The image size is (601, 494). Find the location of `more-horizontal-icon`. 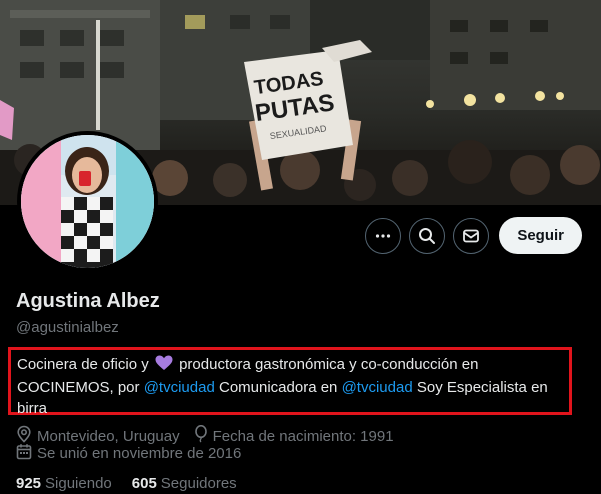

more-horizontal-icon is located at coordinates (383, 236).